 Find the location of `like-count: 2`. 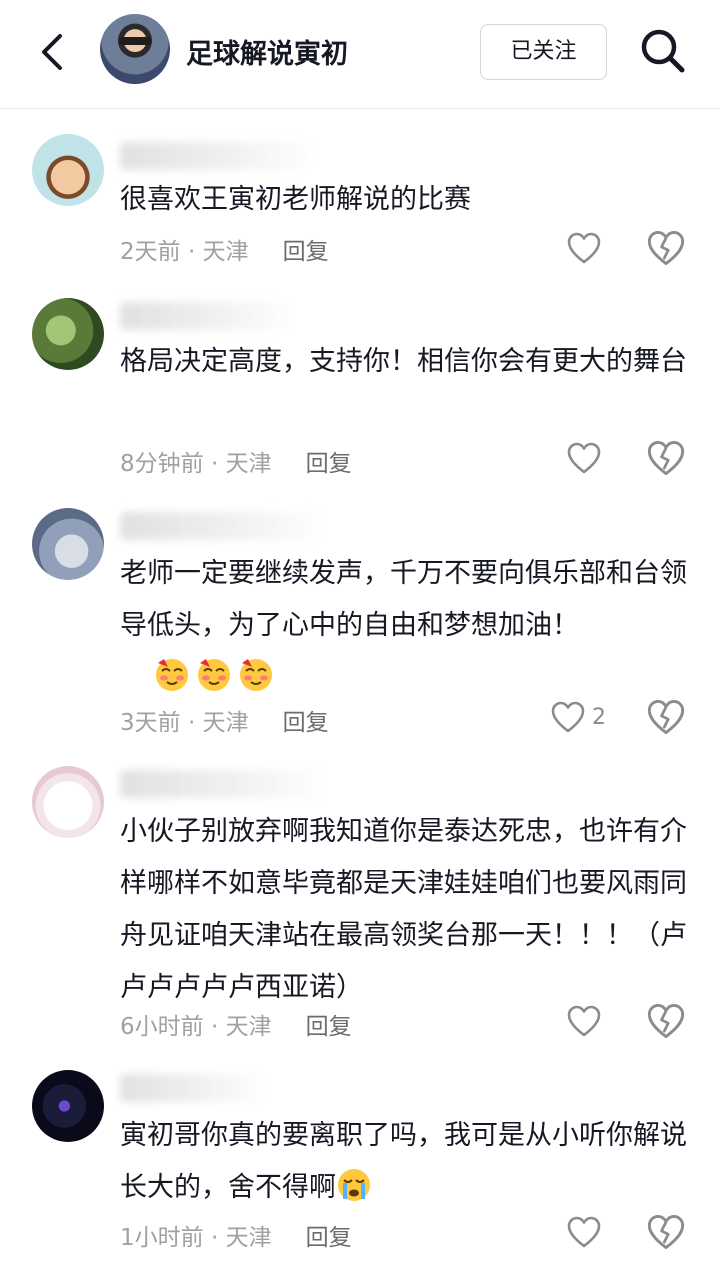

like-count: 2 is located at coordinates (599, 717).